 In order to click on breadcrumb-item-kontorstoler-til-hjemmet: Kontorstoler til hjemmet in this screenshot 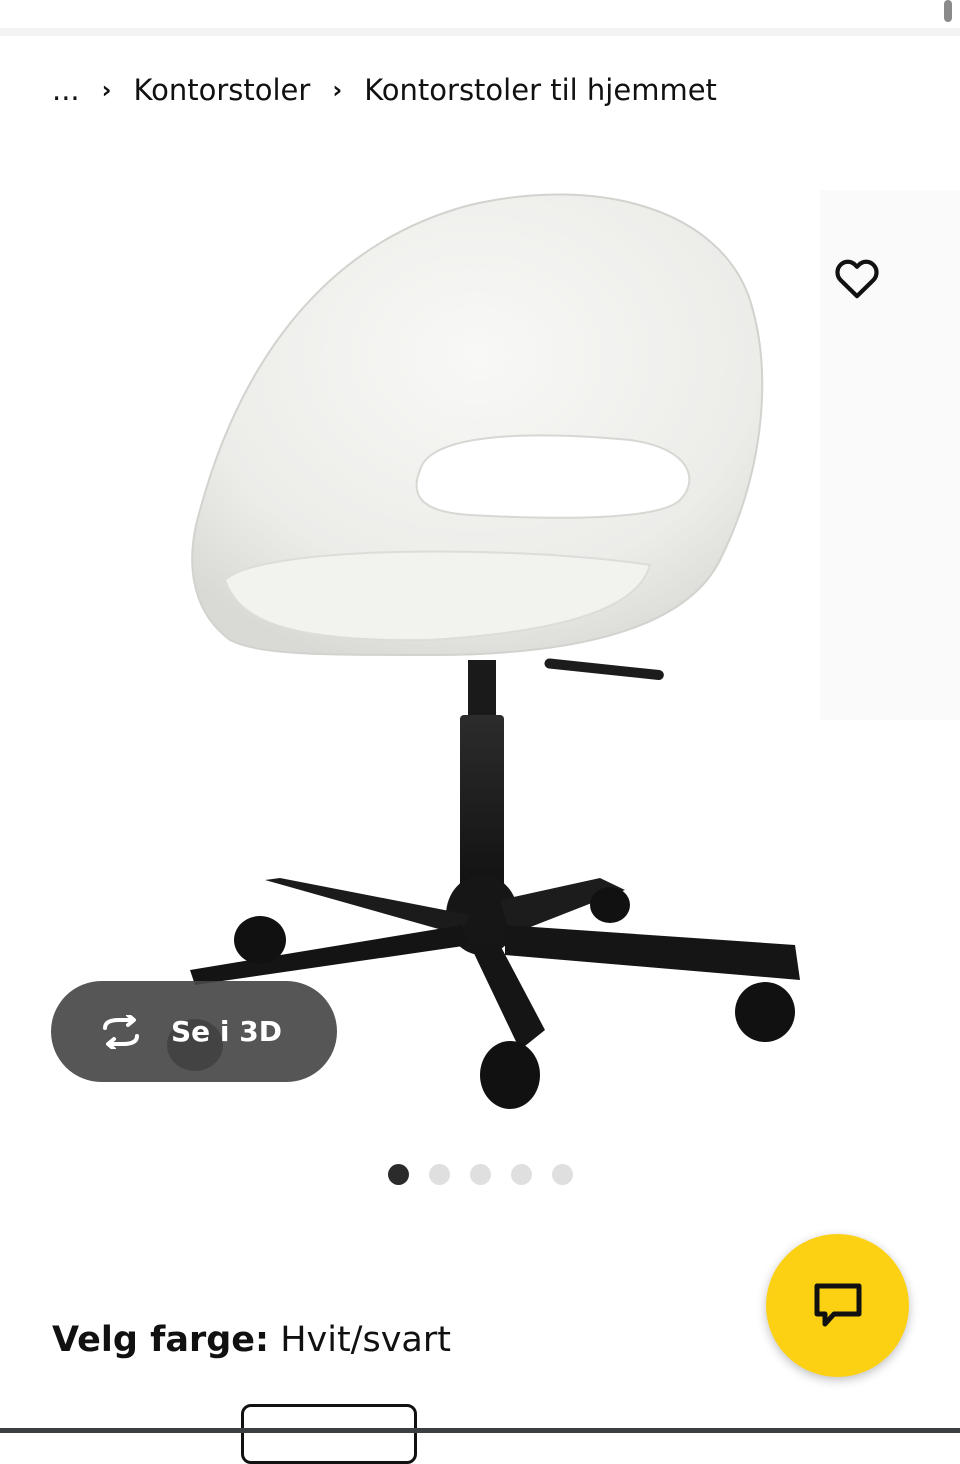, I will do `click(540, 90)`.